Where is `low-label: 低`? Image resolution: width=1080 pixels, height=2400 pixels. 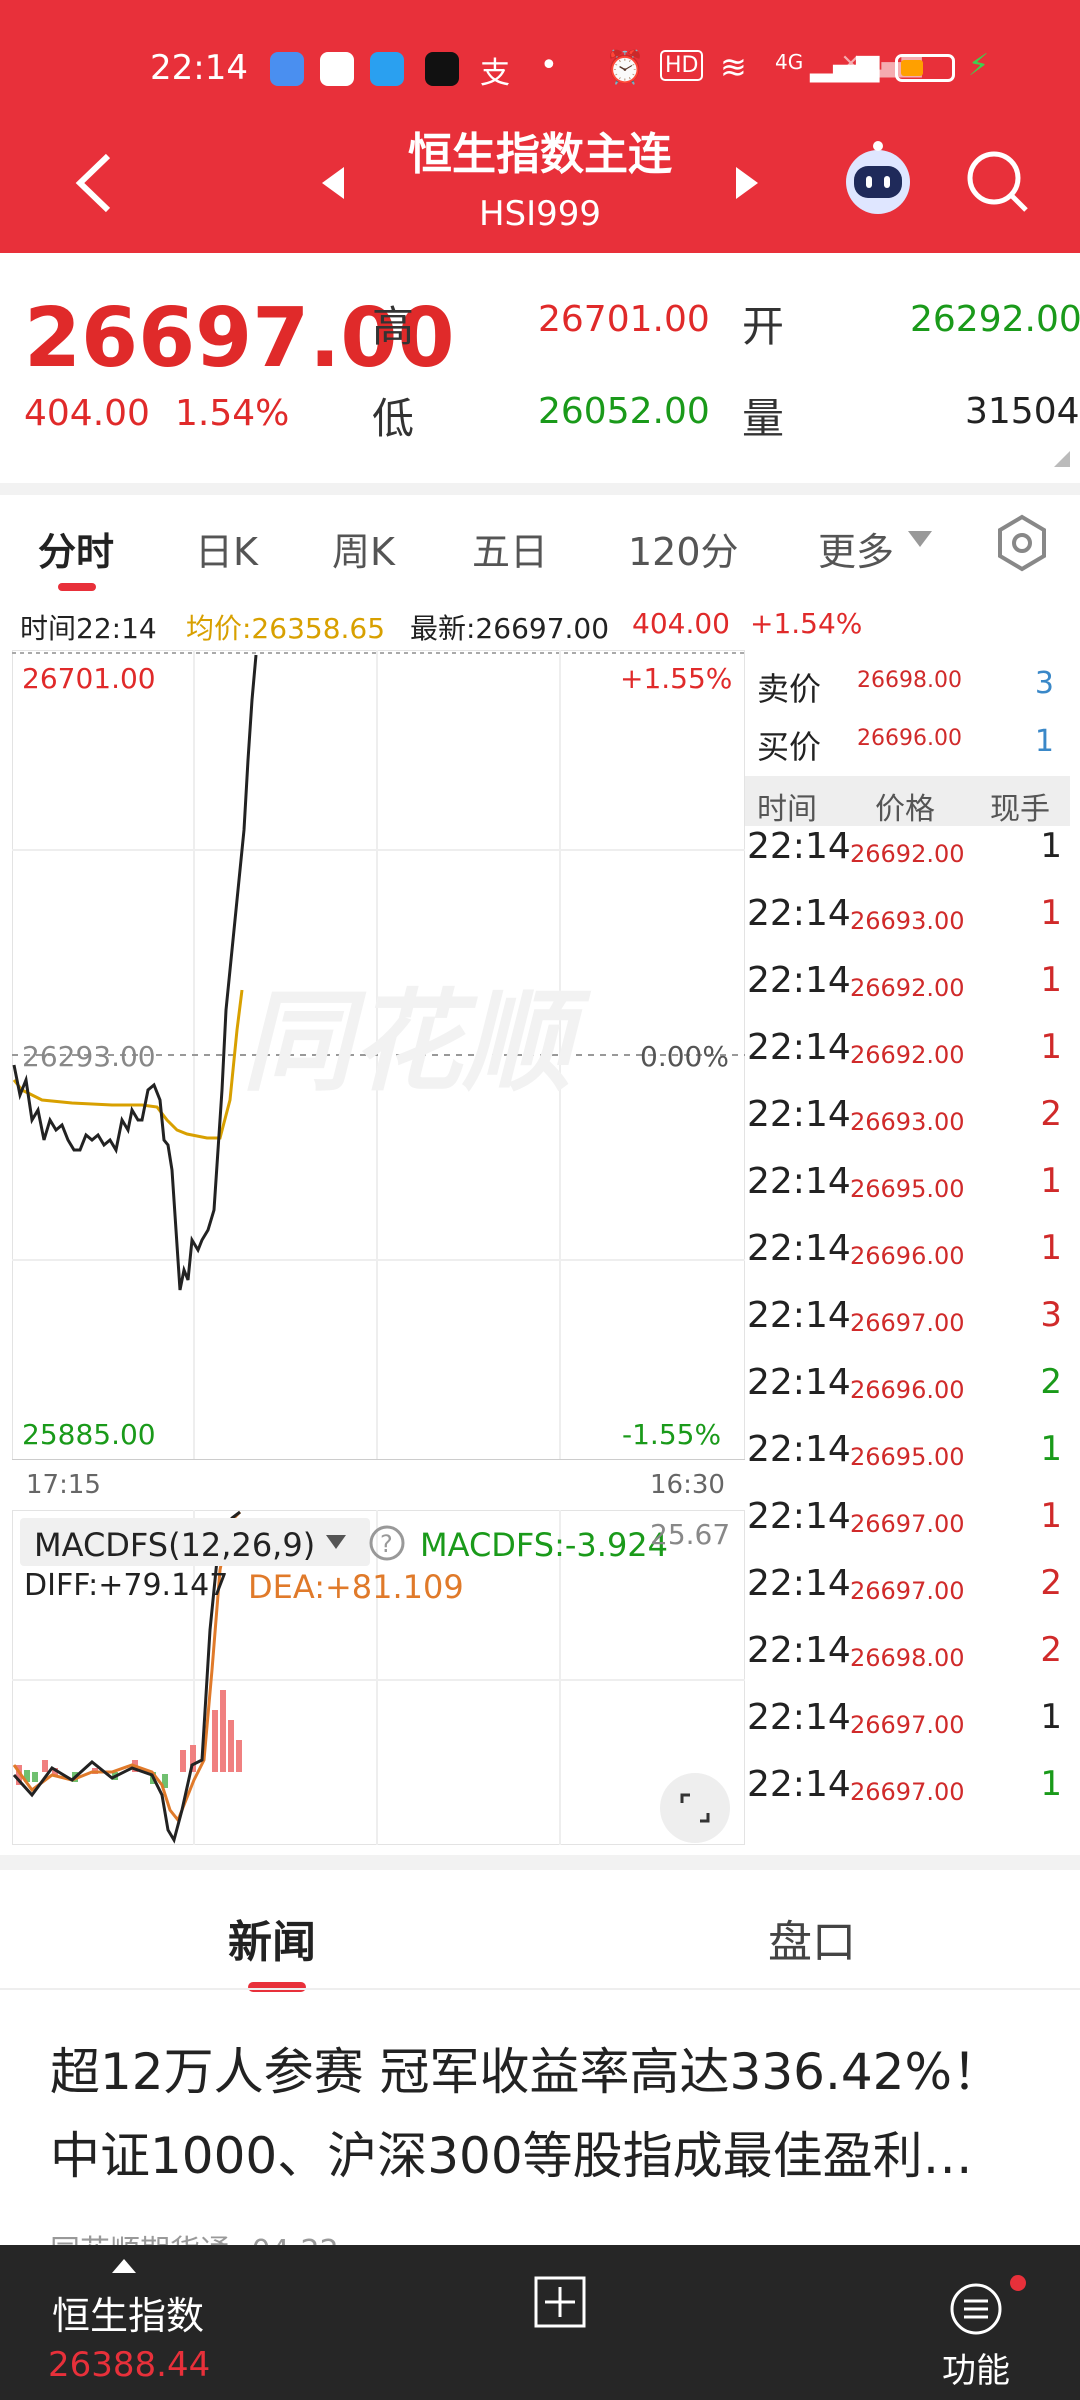
low-label: 低 is located at coordinates (393, 418).